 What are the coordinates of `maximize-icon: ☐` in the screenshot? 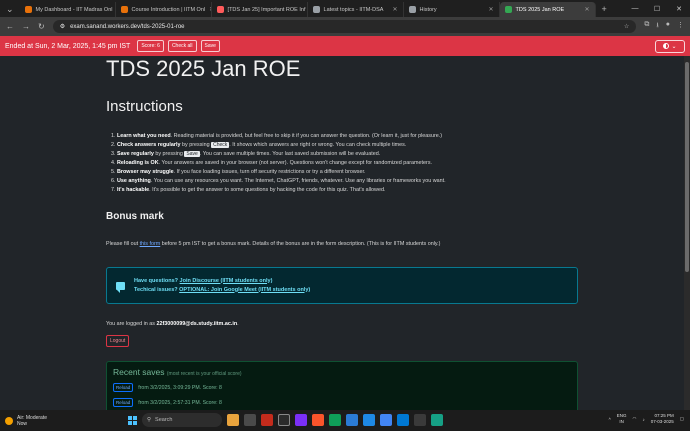 It's located at (657, 9).